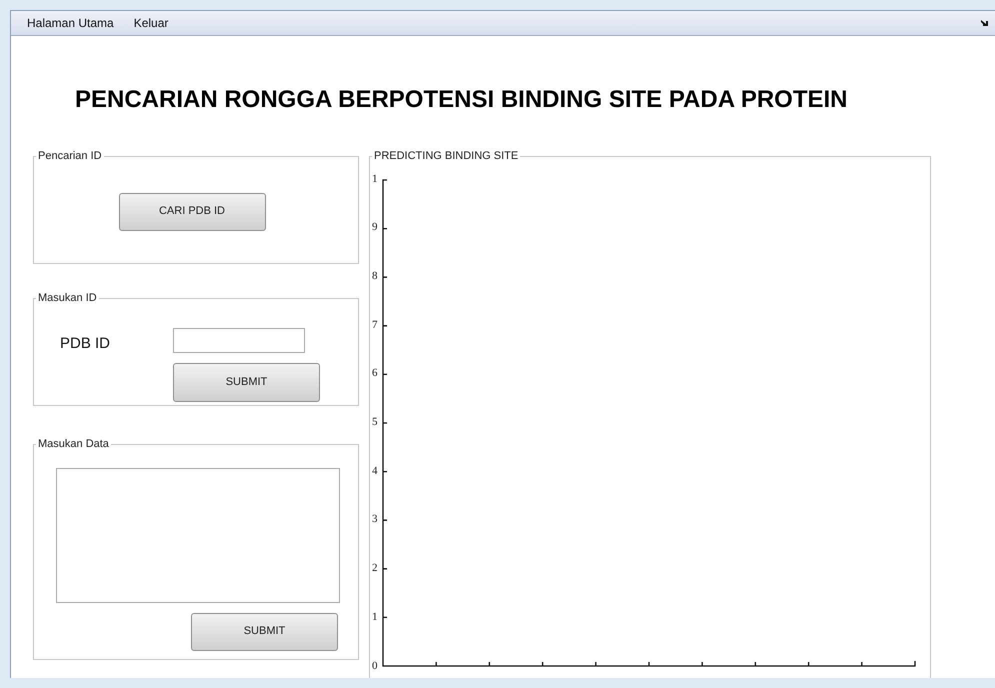 The height and width of the screenshot is (688, 995). What do you see at coordinates (73, 444) in the screenshot?
I see `group-title: Masukan Data` at bounding box center [73, 444].